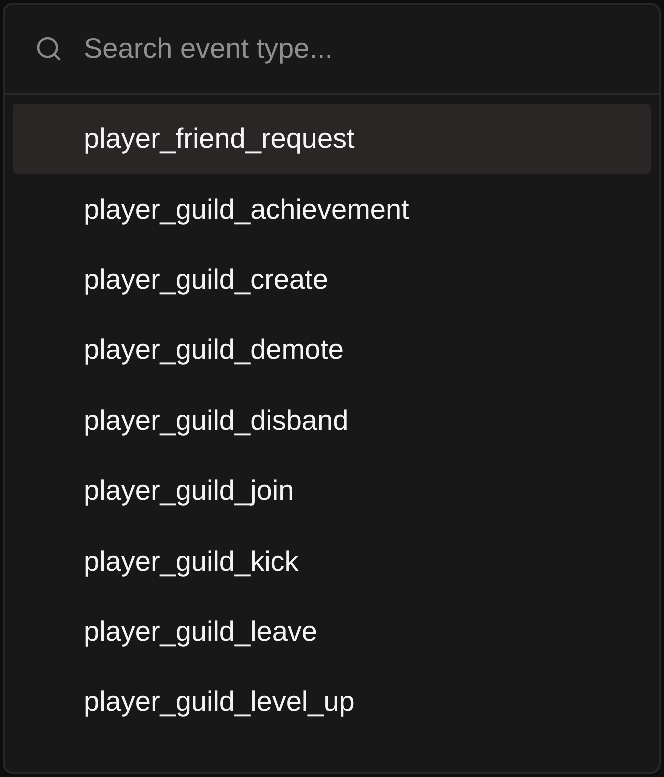 Image resolution: width=664 pixels, height=777 pixels. Describe the element at coordinates (332, 139) in the screenshot. I see `event-type-option: player_friend_request` at that location.